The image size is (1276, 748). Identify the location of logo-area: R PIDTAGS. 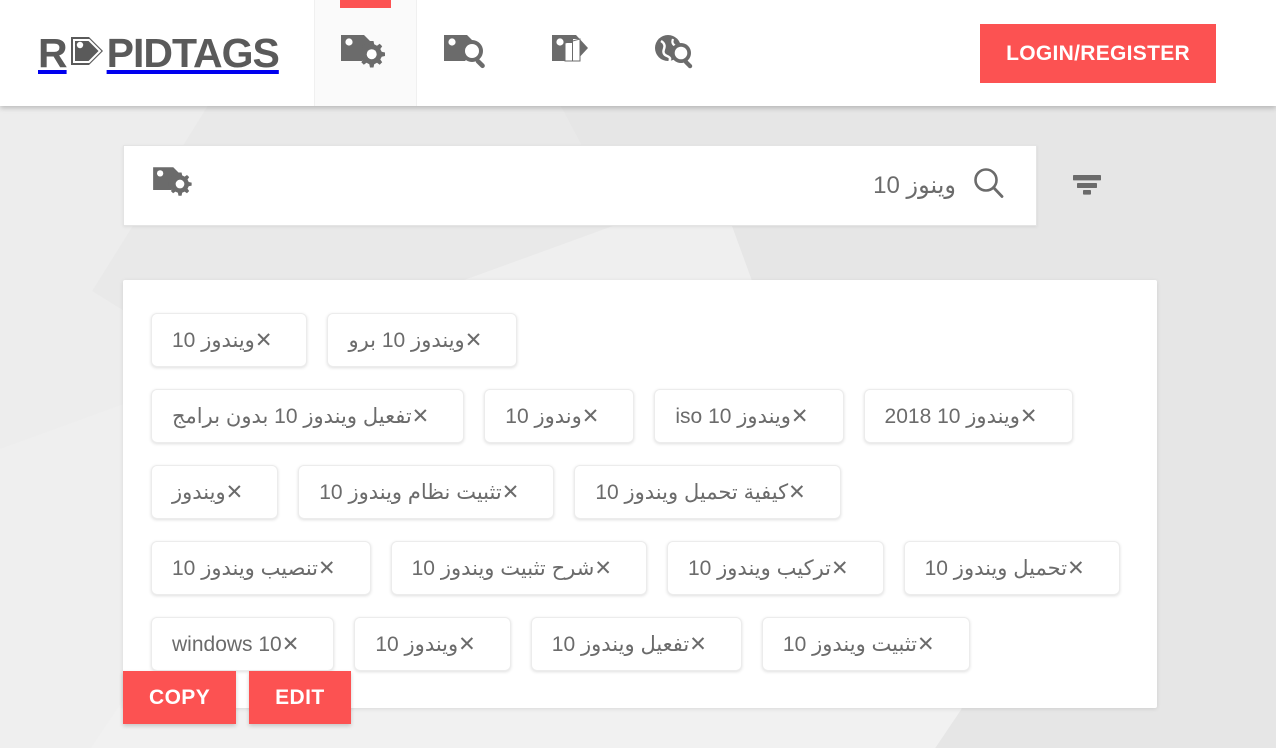
(157, 53).